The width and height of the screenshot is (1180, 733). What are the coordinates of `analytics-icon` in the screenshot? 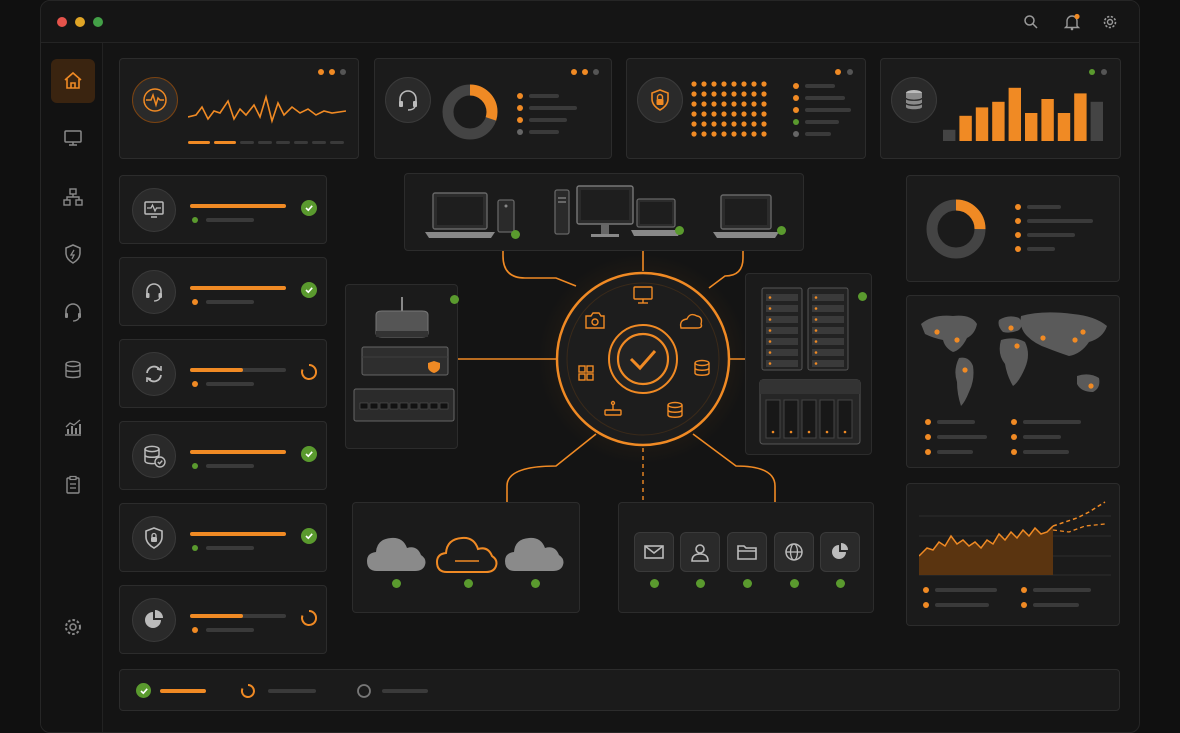 It's located at (73, 427).